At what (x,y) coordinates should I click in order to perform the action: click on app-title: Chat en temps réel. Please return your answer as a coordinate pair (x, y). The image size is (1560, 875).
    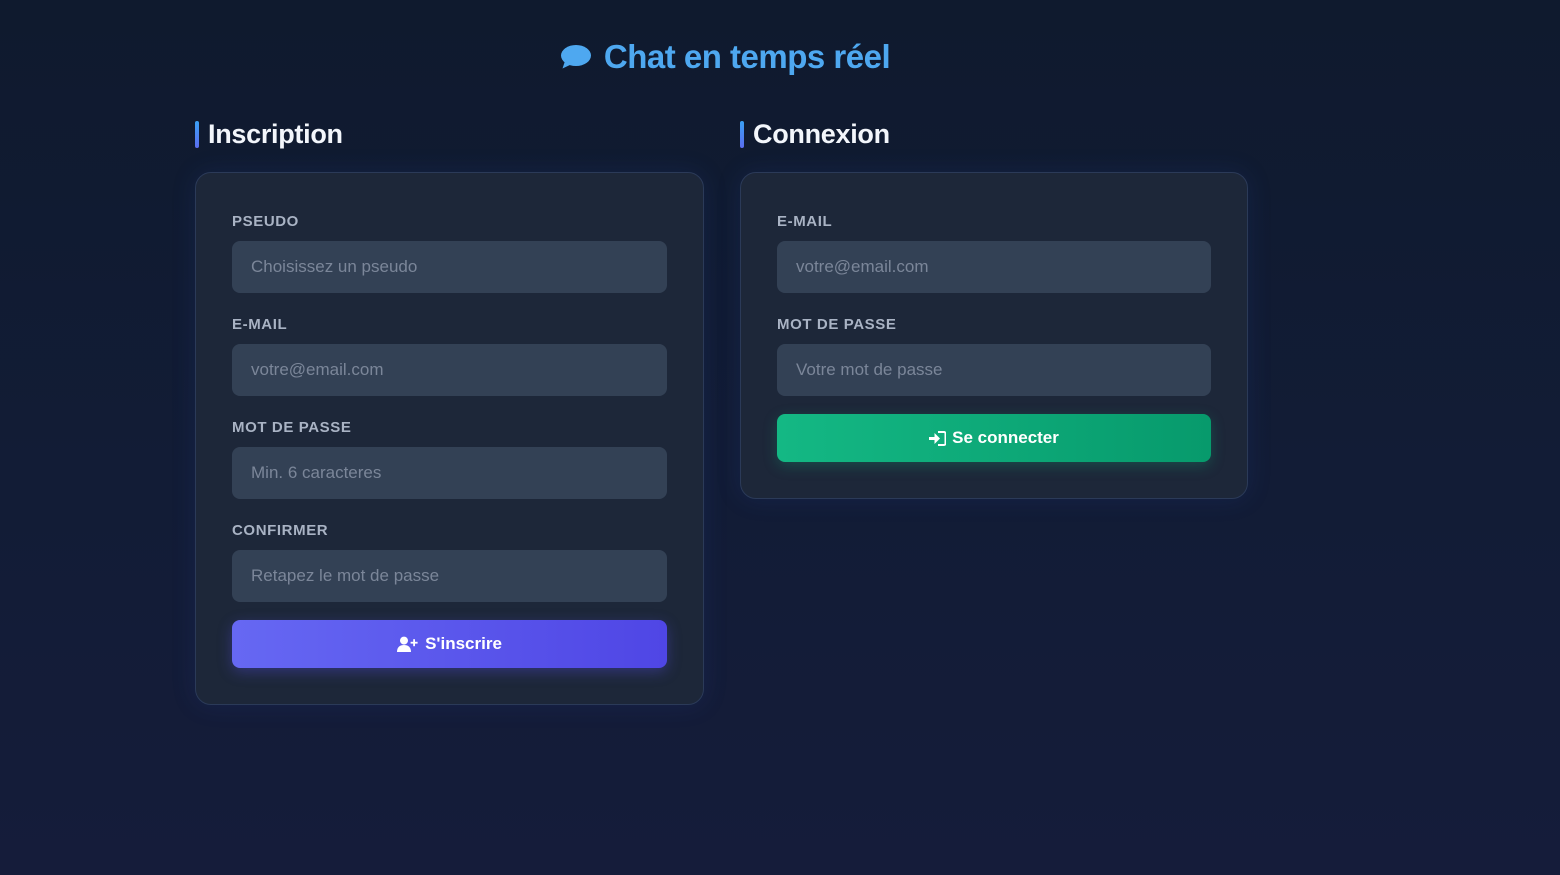
    Looking at the image, I should click on (747, 56).